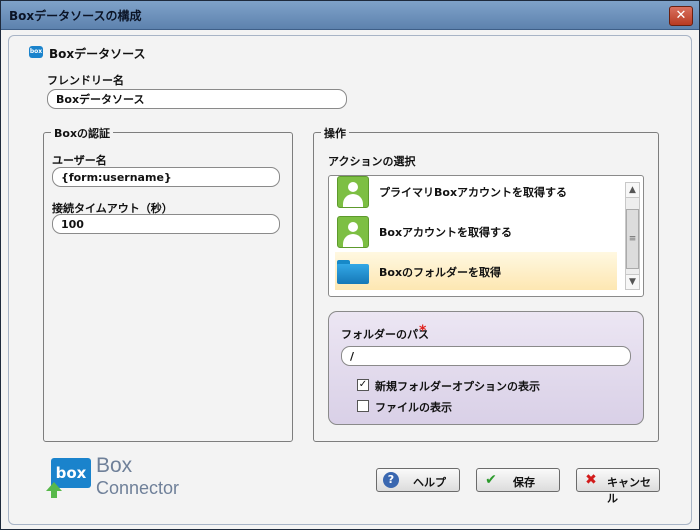  I want to click on operation-group-legend: 操作, so click(335, 133).